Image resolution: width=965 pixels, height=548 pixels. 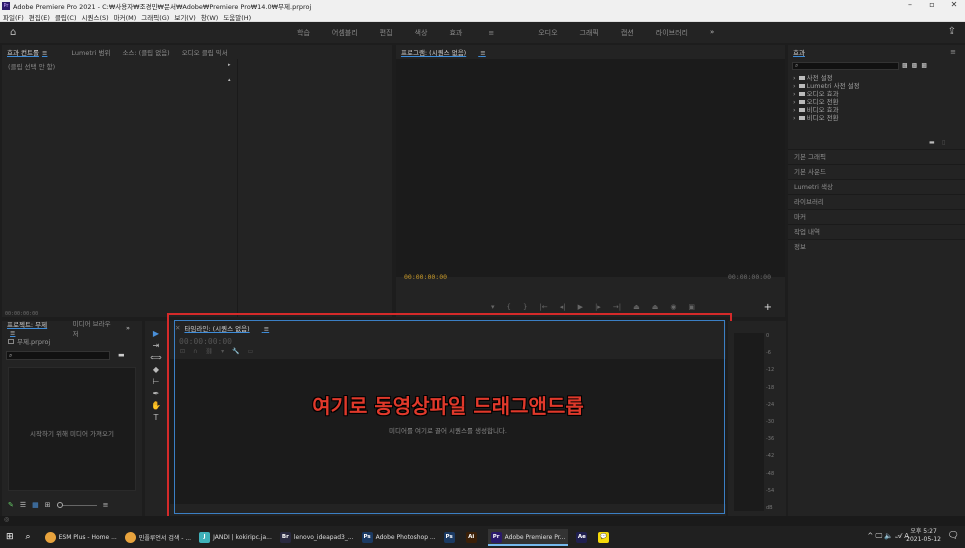 What do you see at coordinates (13, 17) in the screenshot?
I see `menu-item-0: 파일(F)` at bounding box center [13, 17].